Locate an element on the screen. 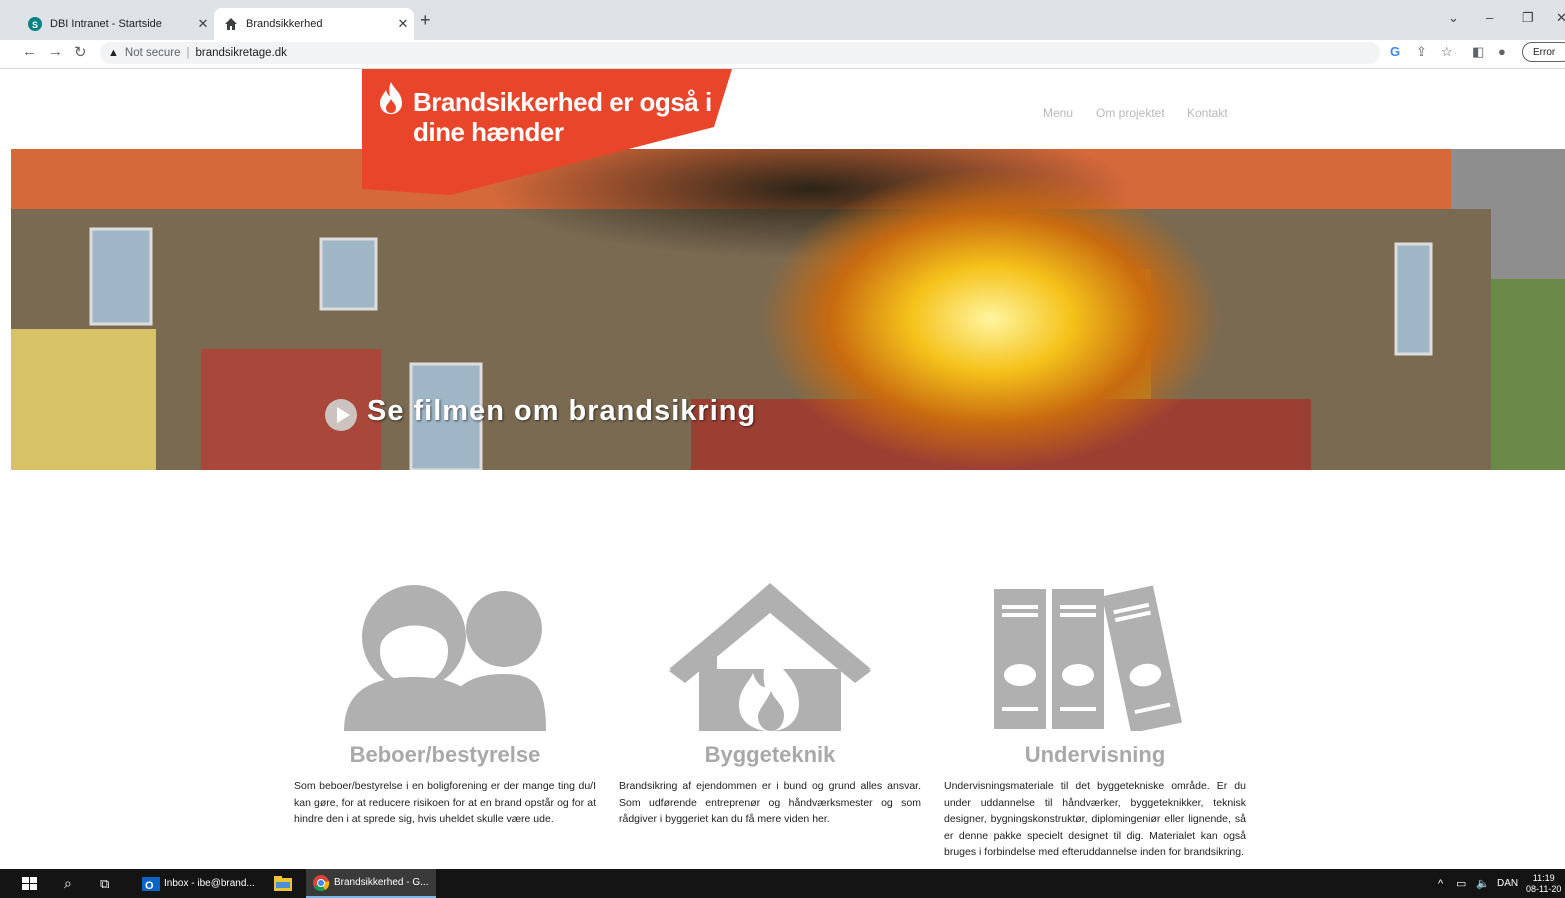 Image resolution: width=1565 pixels, height=898 pixels. file-explorer-icon is located at coordinates (283, 883).